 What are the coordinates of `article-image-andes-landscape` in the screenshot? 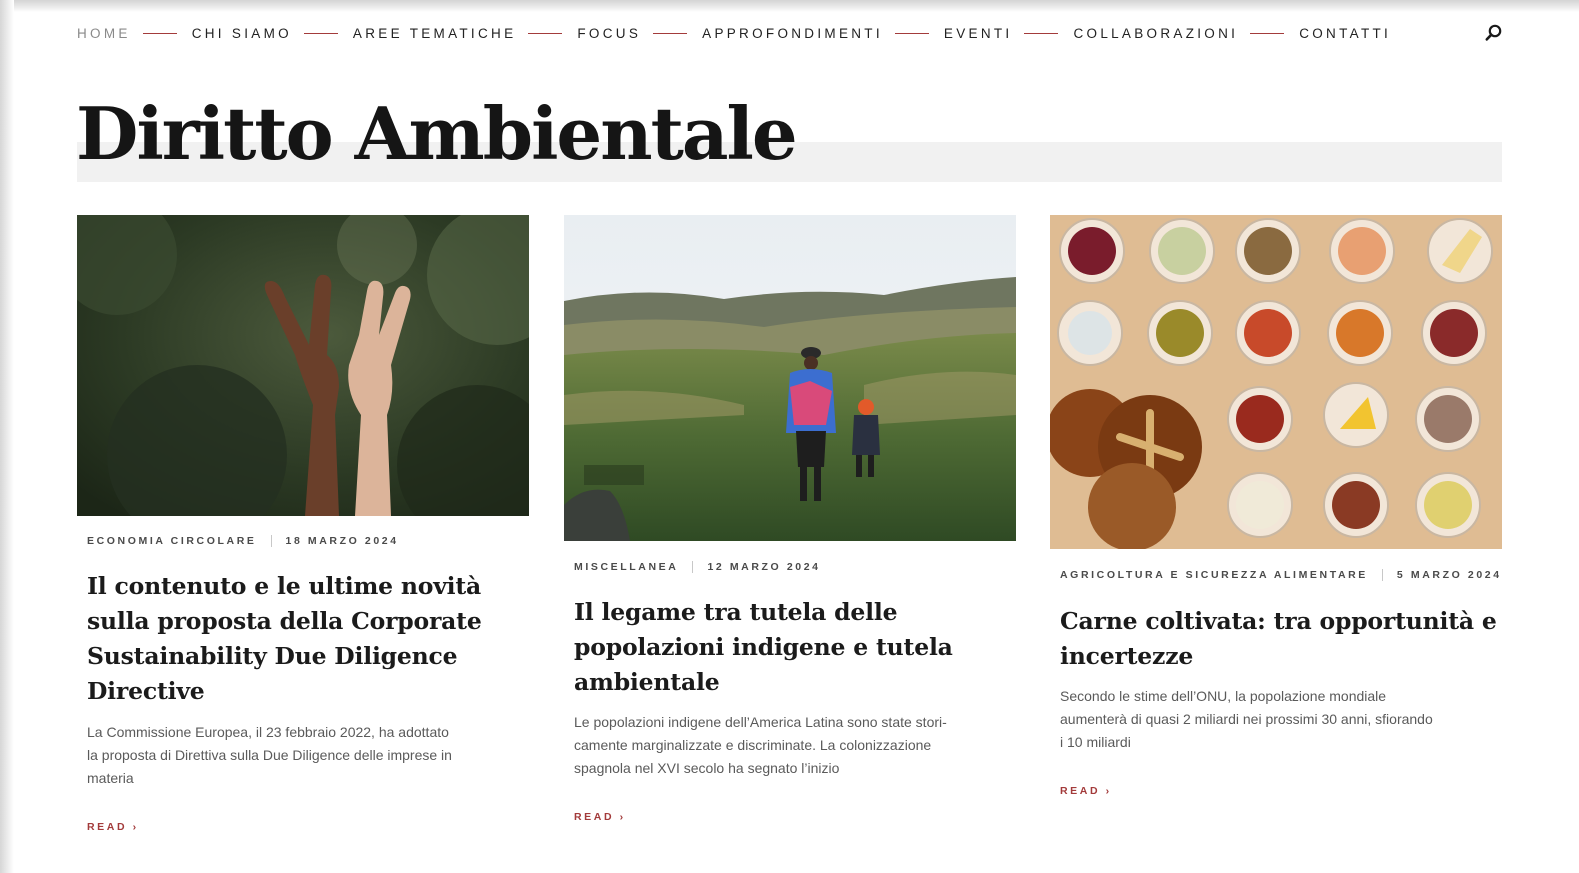 It's located at (790, 378).